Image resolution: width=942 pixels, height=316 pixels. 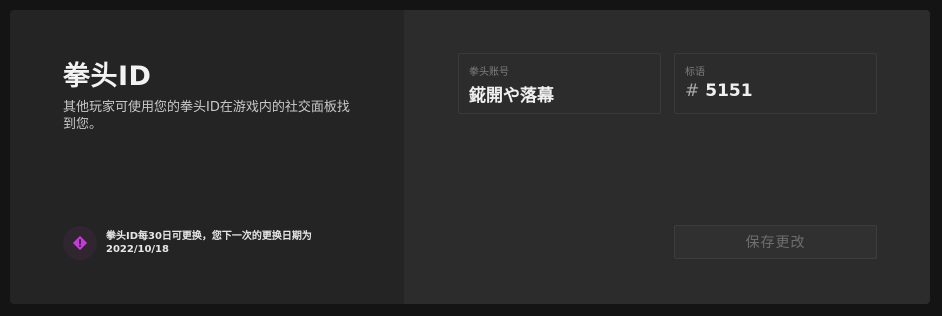 I want to click on hash-symbol: #, so click(x=692, y=91).